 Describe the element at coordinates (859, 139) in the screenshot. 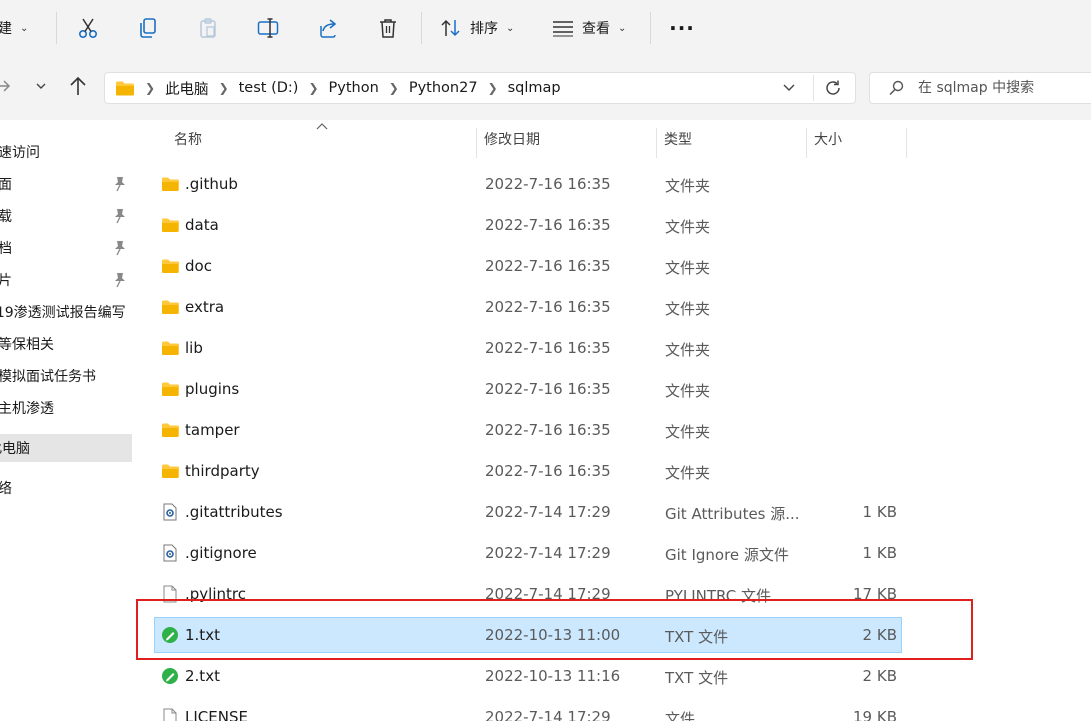

I see `column-header-size: 大小` at that location.